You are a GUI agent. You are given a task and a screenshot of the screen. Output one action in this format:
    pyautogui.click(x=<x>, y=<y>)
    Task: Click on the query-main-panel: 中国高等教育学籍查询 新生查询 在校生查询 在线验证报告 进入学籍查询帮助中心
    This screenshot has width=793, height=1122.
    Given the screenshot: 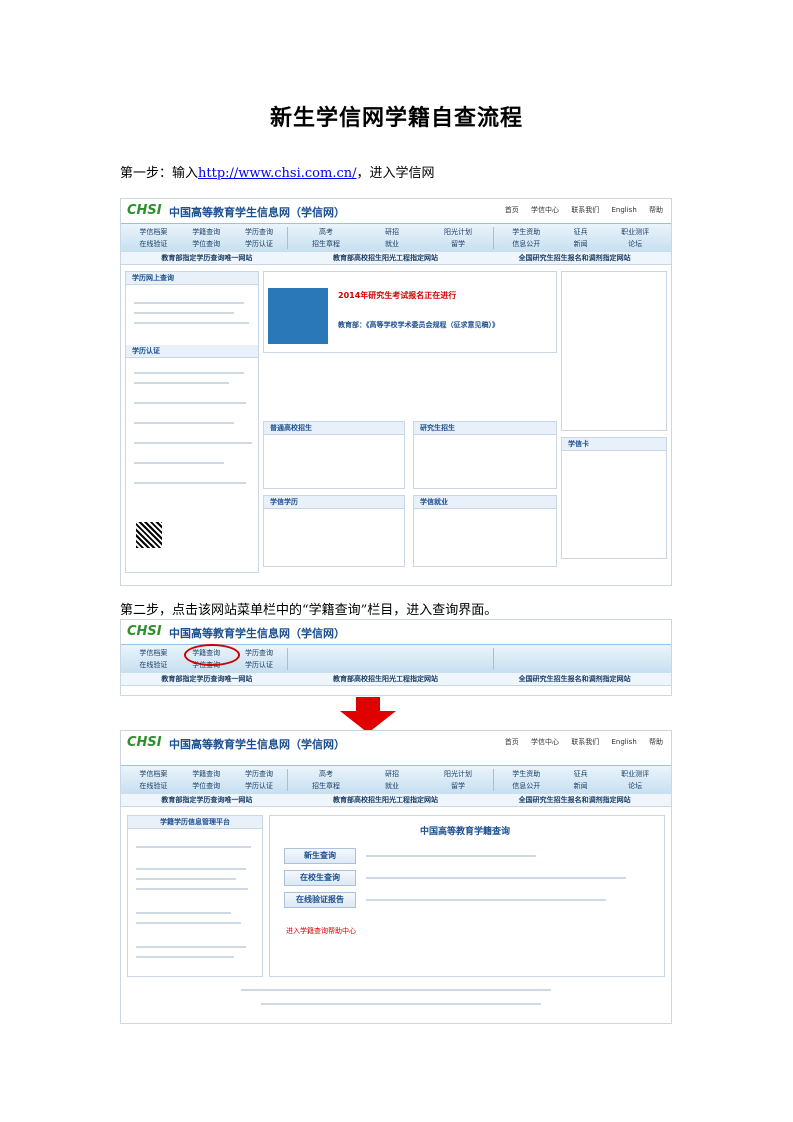 What is the action you would take?
    pyautogui.click(x=467, y=896)
    